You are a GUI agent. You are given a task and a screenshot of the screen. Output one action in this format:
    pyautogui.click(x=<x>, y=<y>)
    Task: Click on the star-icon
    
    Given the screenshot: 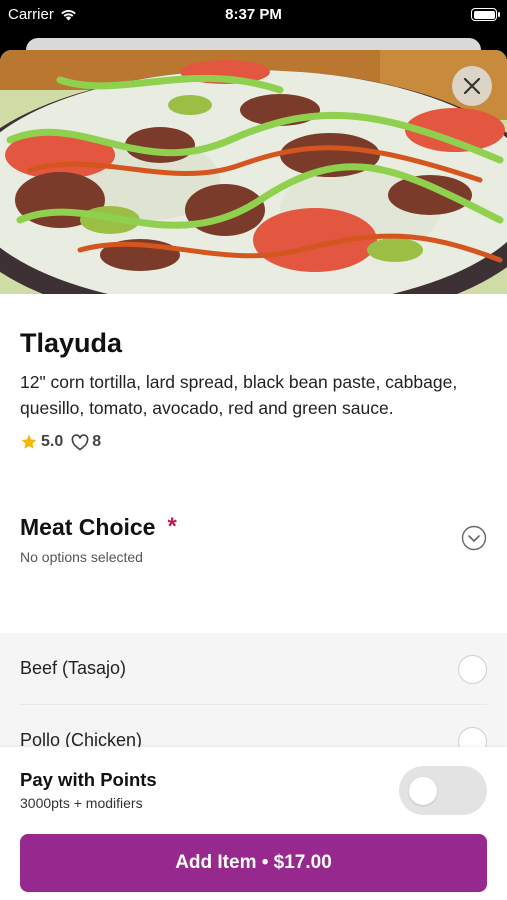 What is the action you would take?
    pyautogui.click(x=29, y=441)
    